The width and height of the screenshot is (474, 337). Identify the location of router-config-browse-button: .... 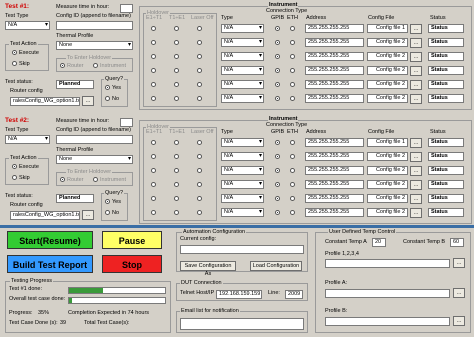
(88, 215).